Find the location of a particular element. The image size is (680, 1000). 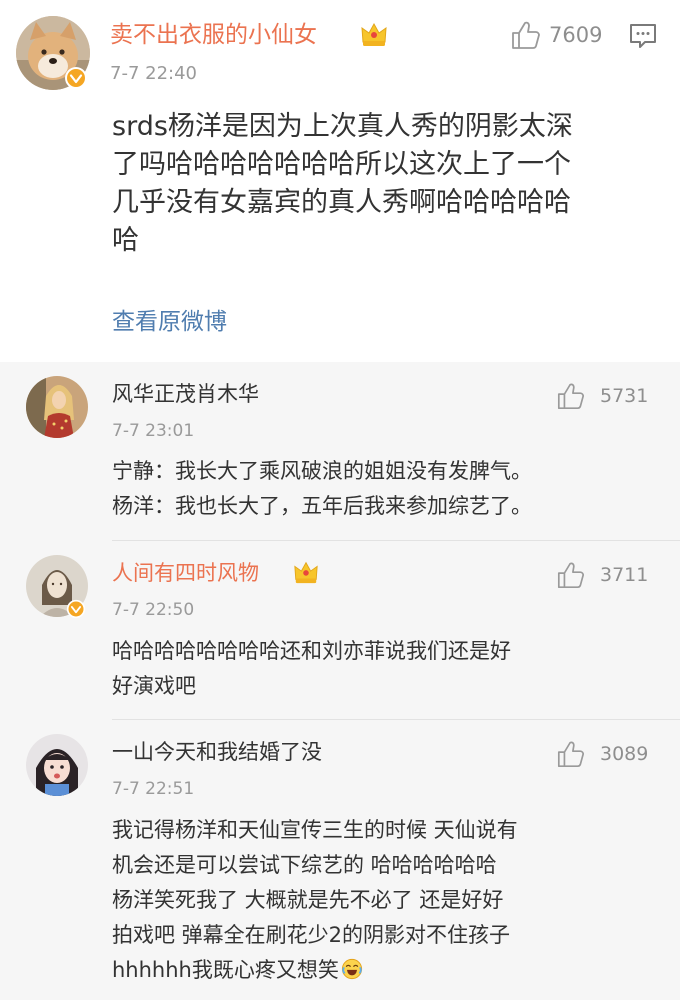

comment-time: 7-7 22:51 is located at coordinates (153, 789).